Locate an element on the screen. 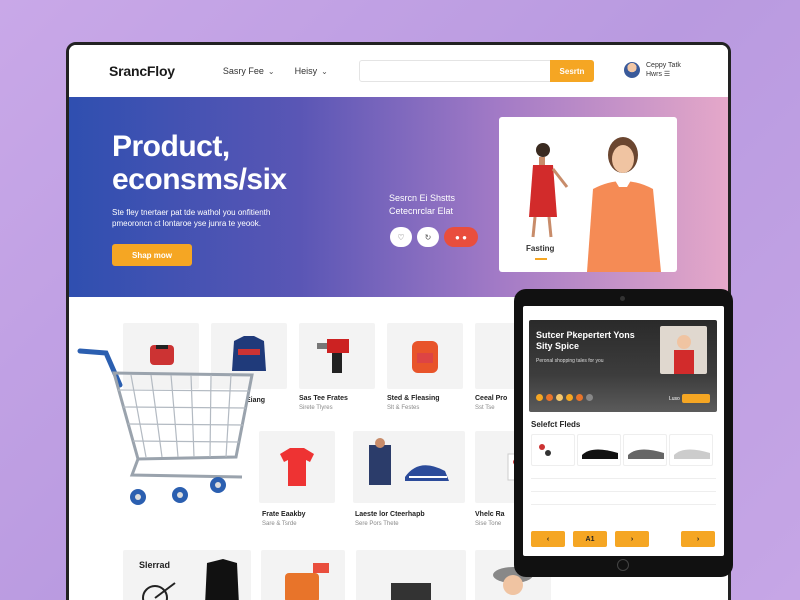 The image size is (800, 600). hero-title-line-2: econsms/six is located at coordinates (199, 179).